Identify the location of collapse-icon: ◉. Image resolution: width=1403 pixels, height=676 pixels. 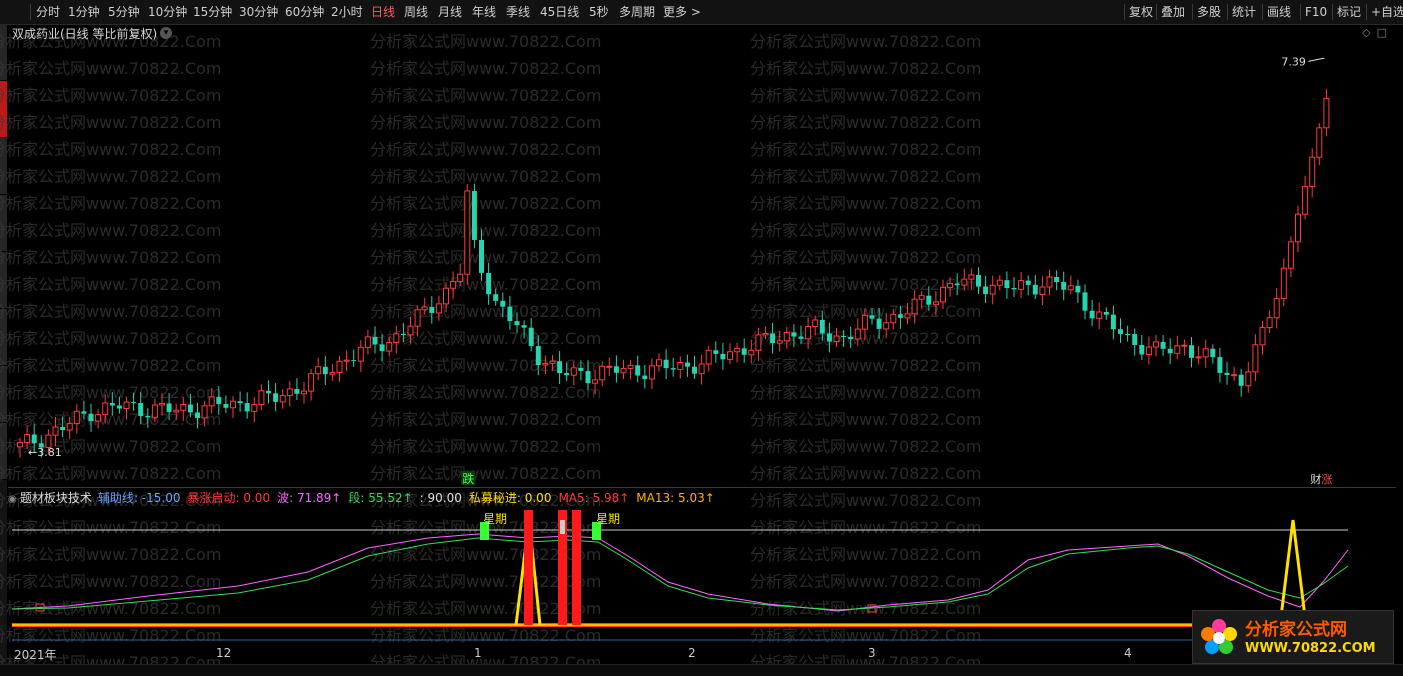
(14, 499).